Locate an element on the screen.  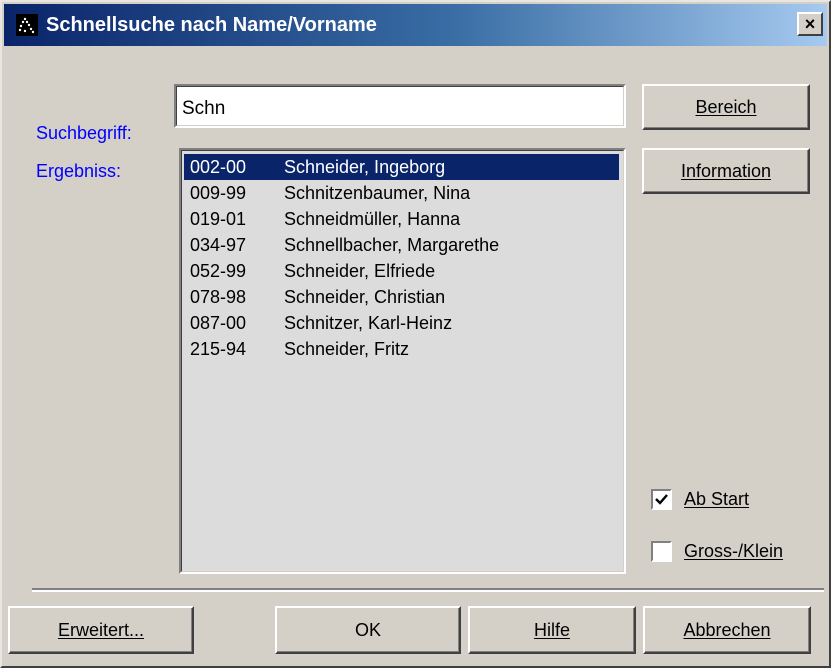
ab-start-label: Ab Start is located at coordinates (717, 499).